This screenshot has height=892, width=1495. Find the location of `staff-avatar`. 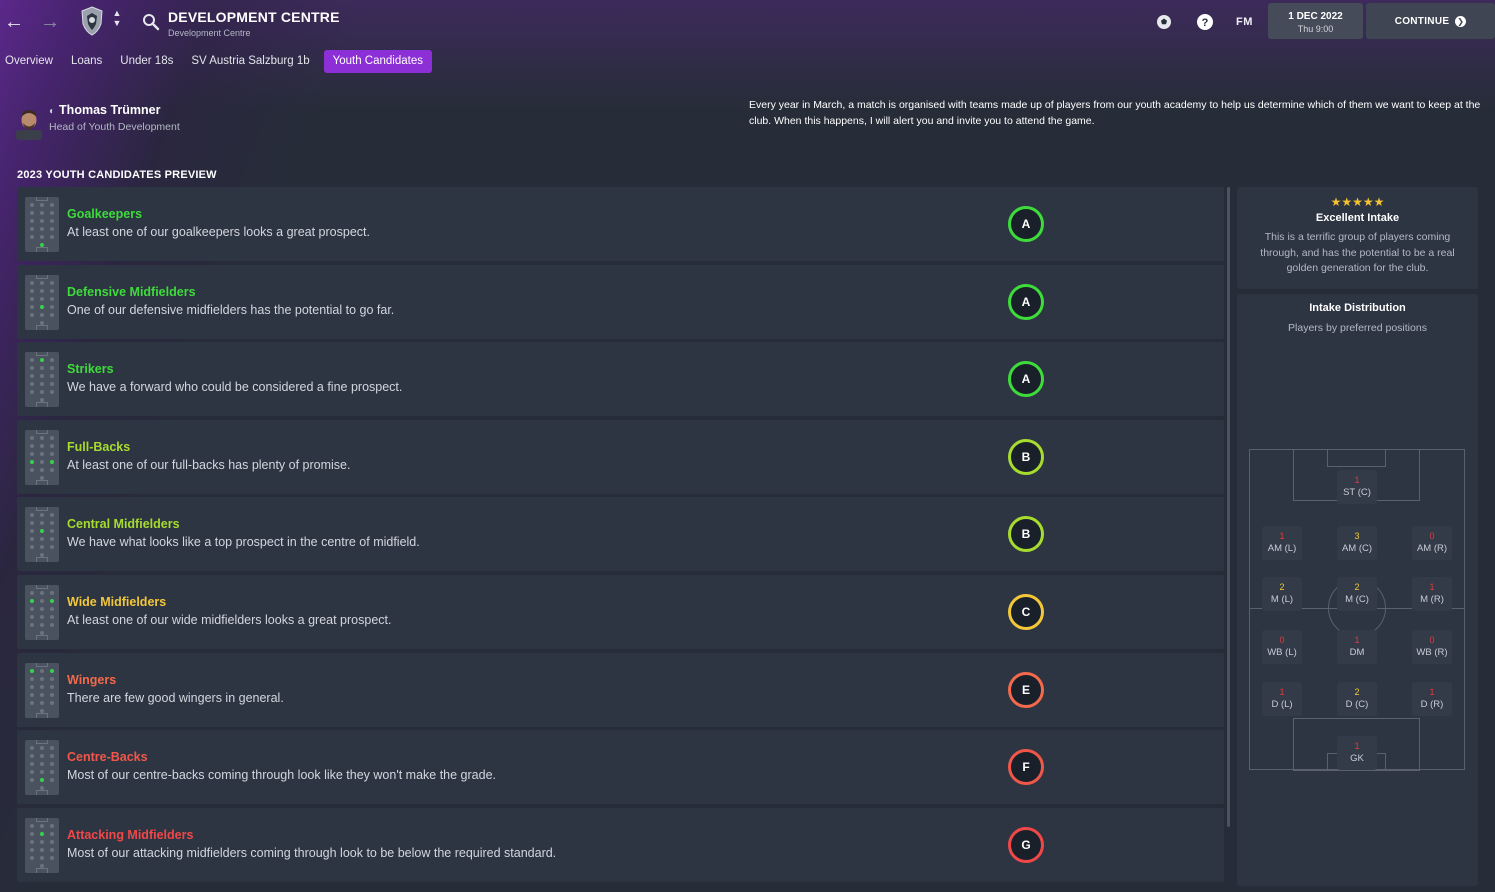

staff-avatar is located at coordinates (29, 124).